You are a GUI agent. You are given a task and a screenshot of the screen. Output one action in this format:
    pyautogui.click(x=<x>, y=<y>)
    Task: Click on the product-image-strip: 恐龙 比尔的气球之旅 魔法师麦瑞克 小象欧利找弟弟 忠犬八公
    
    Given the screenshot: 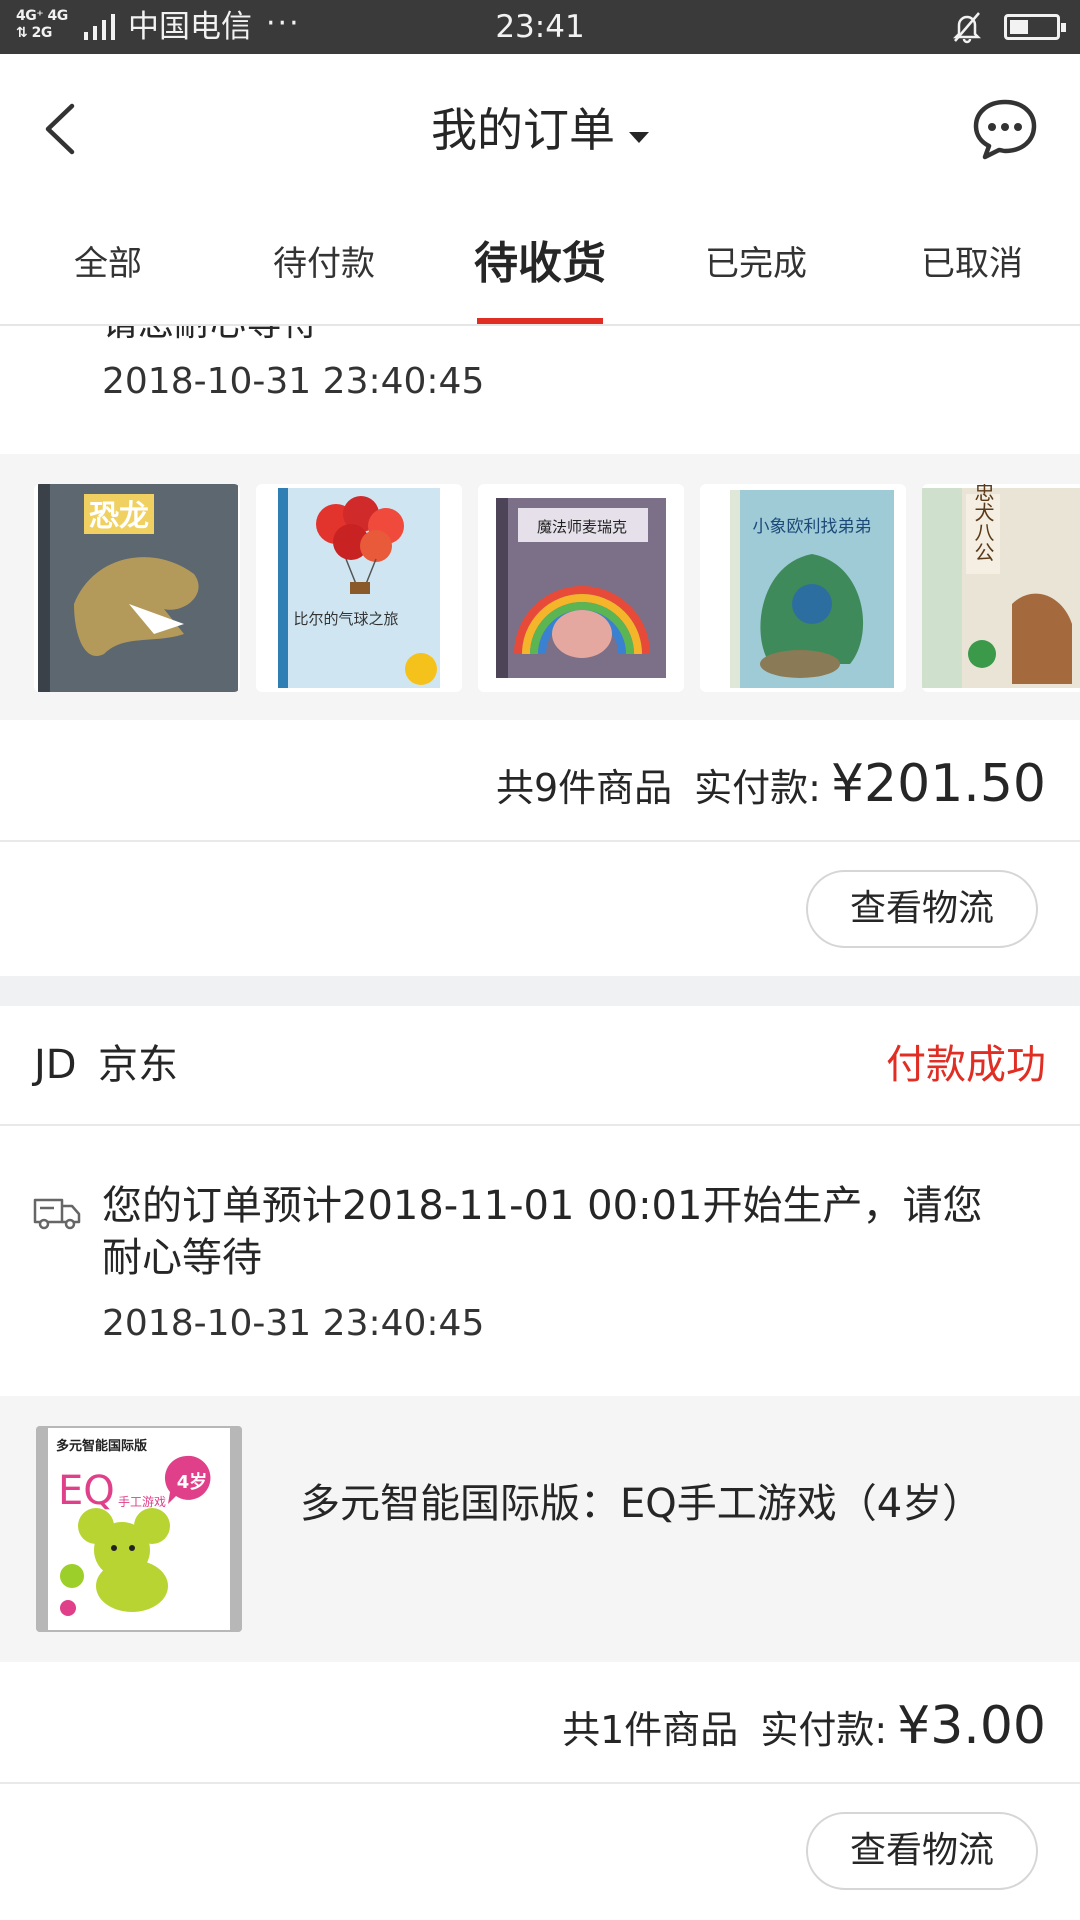 What is the action you would take?
    pyautogui.click(x=540, y=587)
    